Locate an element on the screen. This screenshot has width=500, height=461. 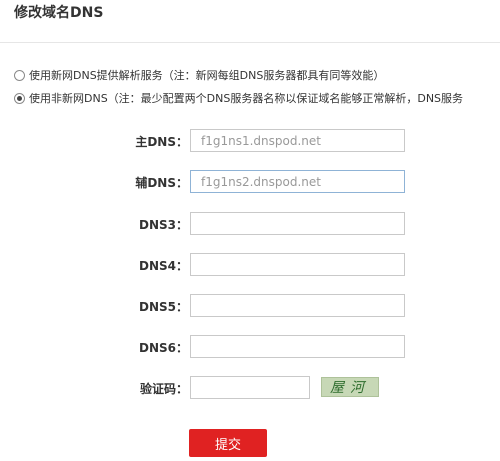
field-row-dns2: 辅DNS： is located at coordinates (250, 182).